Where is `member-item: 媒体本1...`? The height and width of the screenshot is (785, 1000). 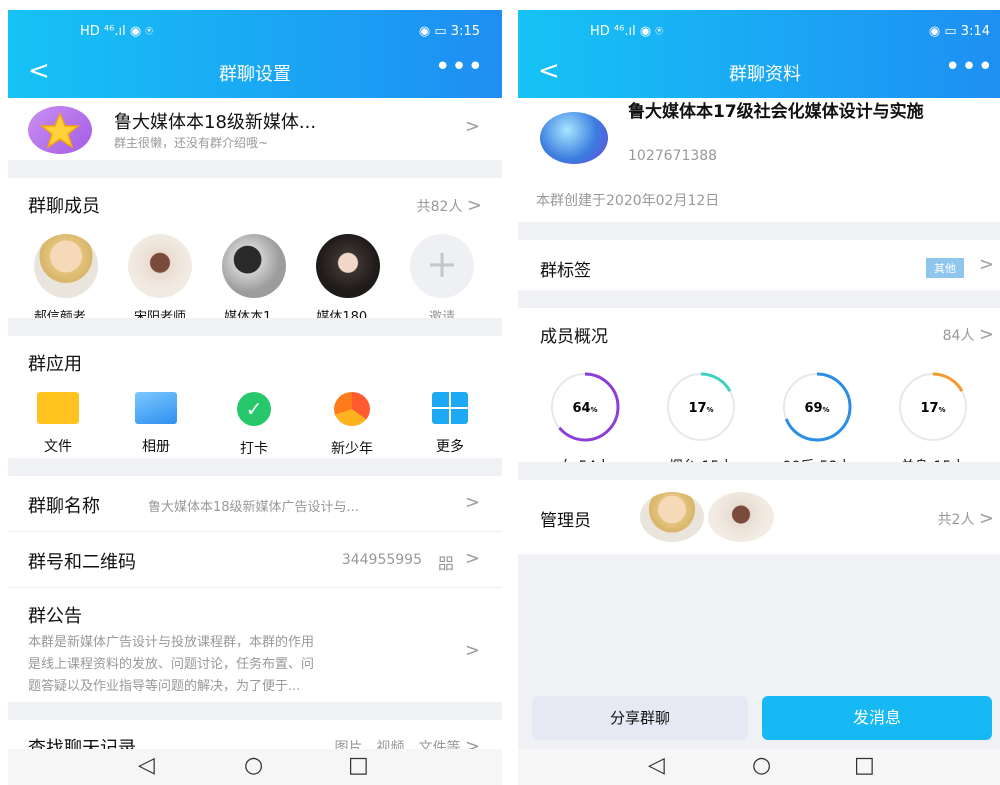
member-item: 媒体本1... is located at coordinates (254, 279).